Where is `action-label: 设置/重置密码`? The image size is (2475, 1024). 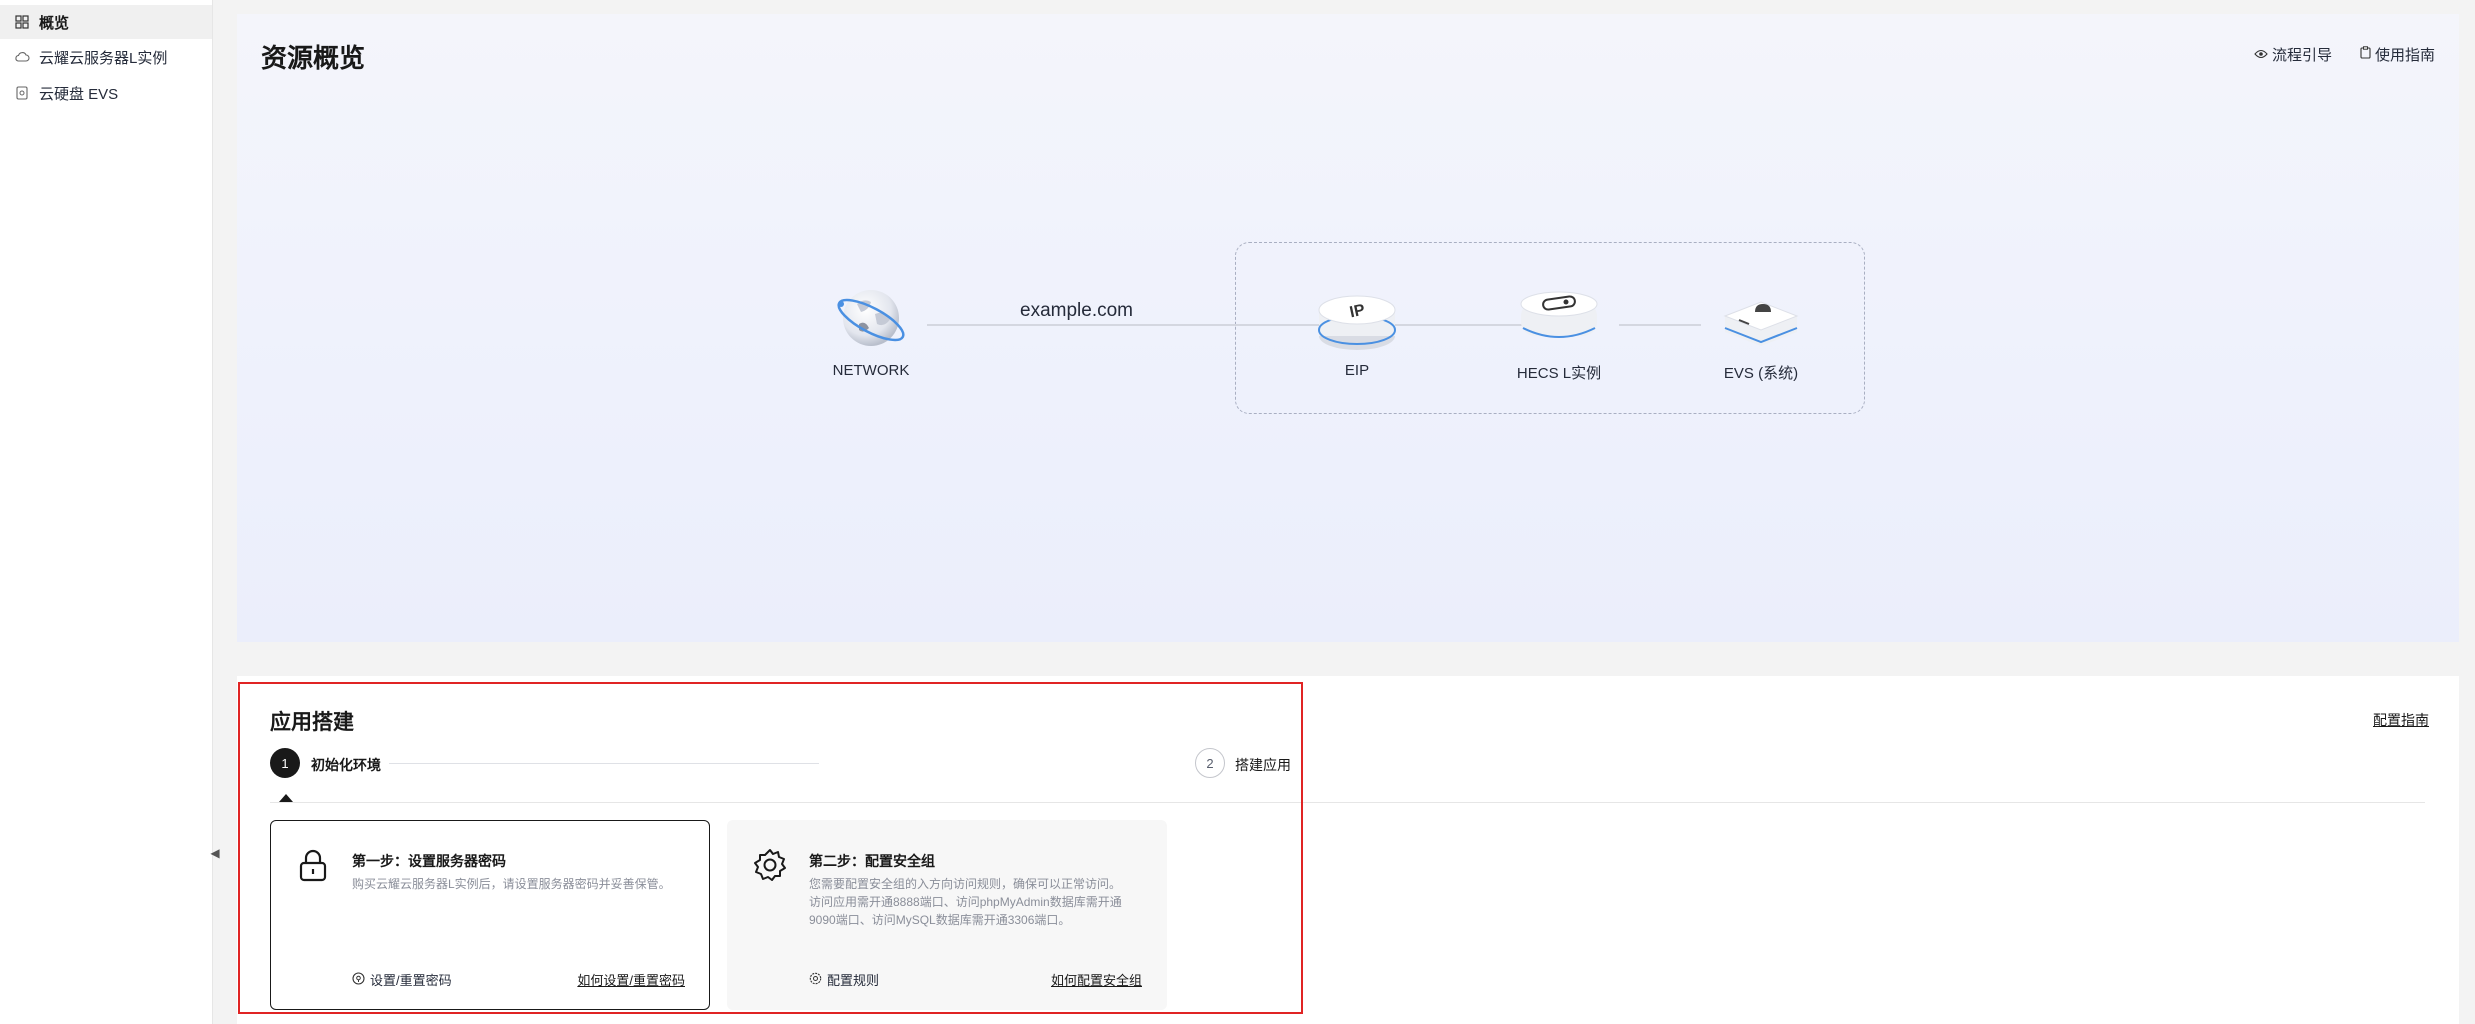 action-label: 设置/重置密码 is located at coordinates (411, 980).